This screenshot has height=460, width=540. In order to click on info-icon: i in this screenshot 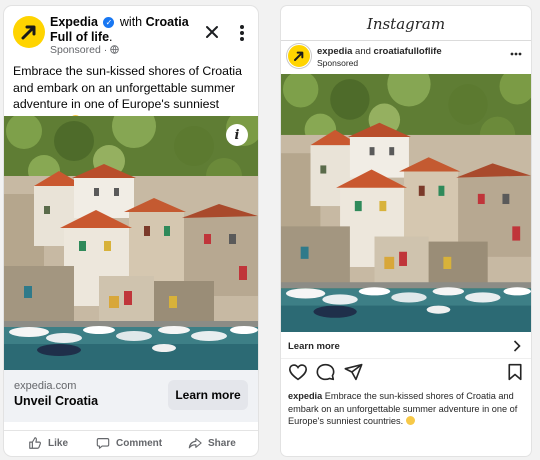, I will do `click(237, 135)`.